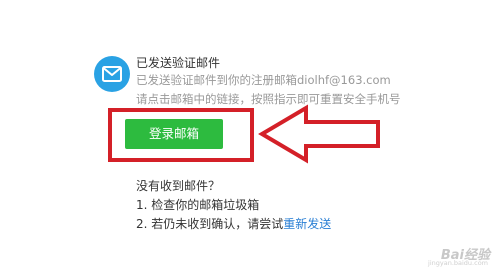 Image resolution: width=500 pixels, height=267 pixels. I want to click on help-step-two: 2. 若仍未收到确认，请尝试重新发送, so click(233, 223).